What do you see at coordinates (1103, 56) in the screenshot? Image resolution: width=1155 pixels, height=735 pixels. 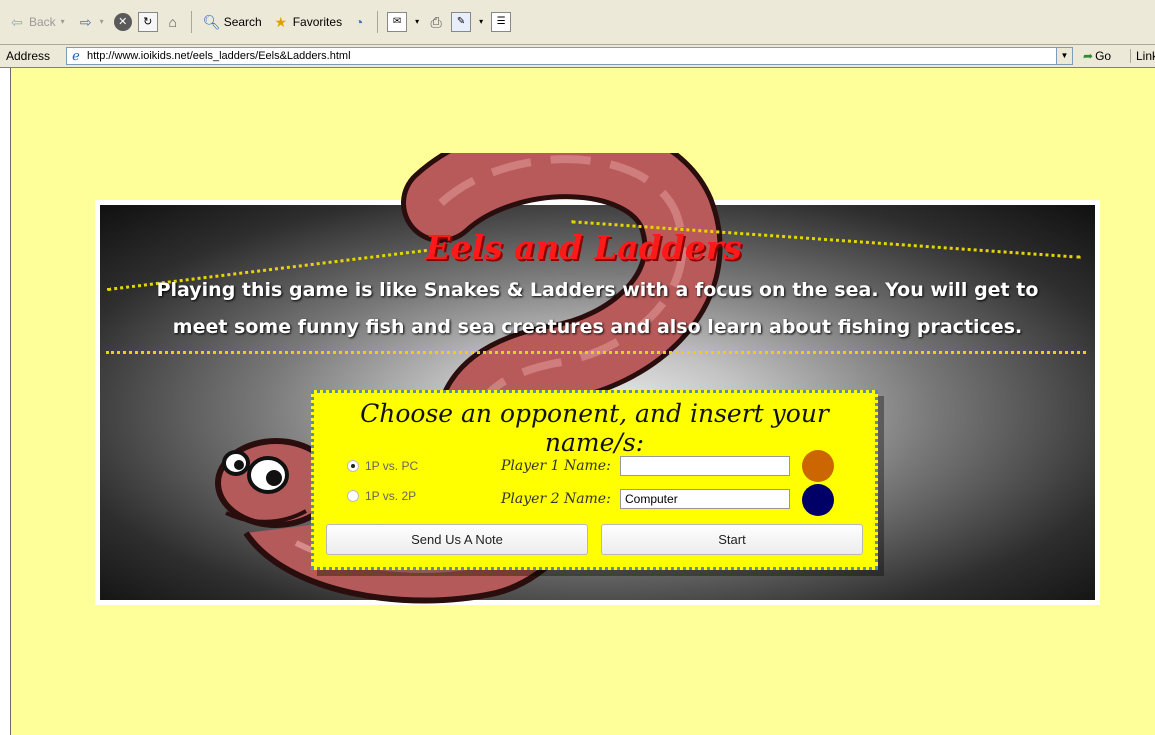 I see `go-label: Go` at bounding box center [1103, 56].